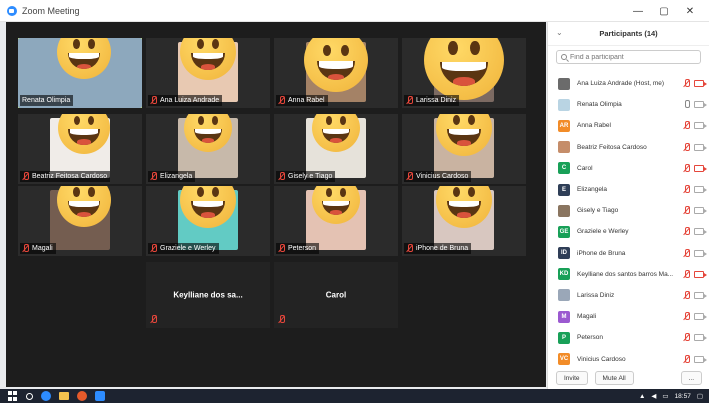 The width and height of the screenshot is (709, 403). I want to click on avatar: AR, so click(564, 125).